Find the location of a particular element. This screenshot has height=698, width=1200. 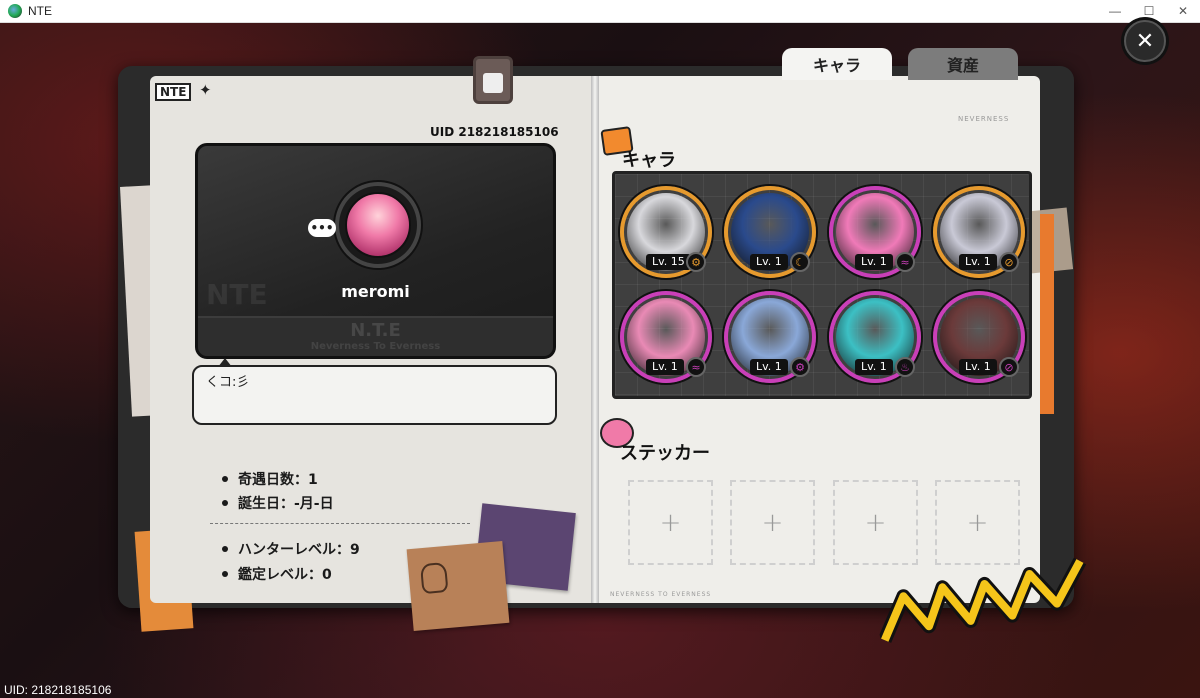

character-card: Lv. 1 ☾ is located at coordinates (770, 232).